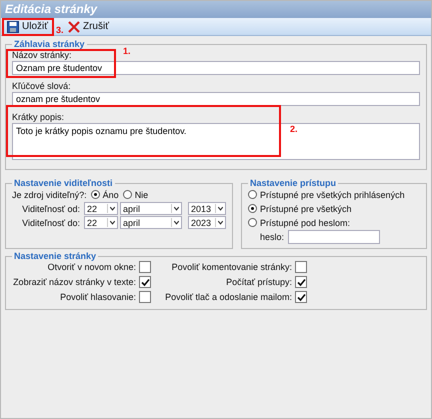  I want to click on field-label: Viditeľnosť od:, so click(50, 209).